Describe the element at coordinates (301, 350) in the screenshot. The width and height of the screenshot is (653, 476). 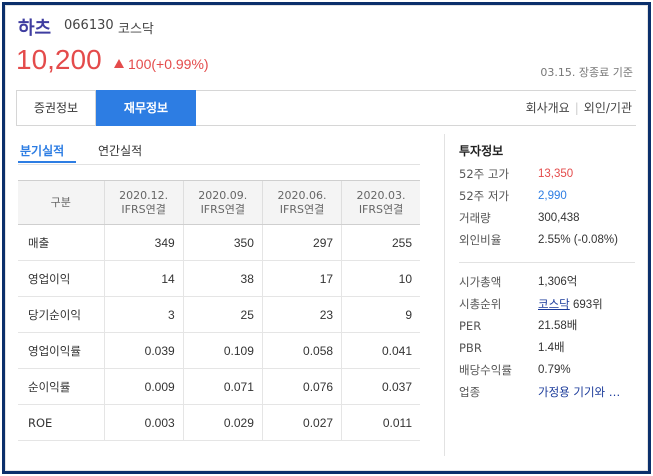
I see `cell-value: 0.058` at that location.